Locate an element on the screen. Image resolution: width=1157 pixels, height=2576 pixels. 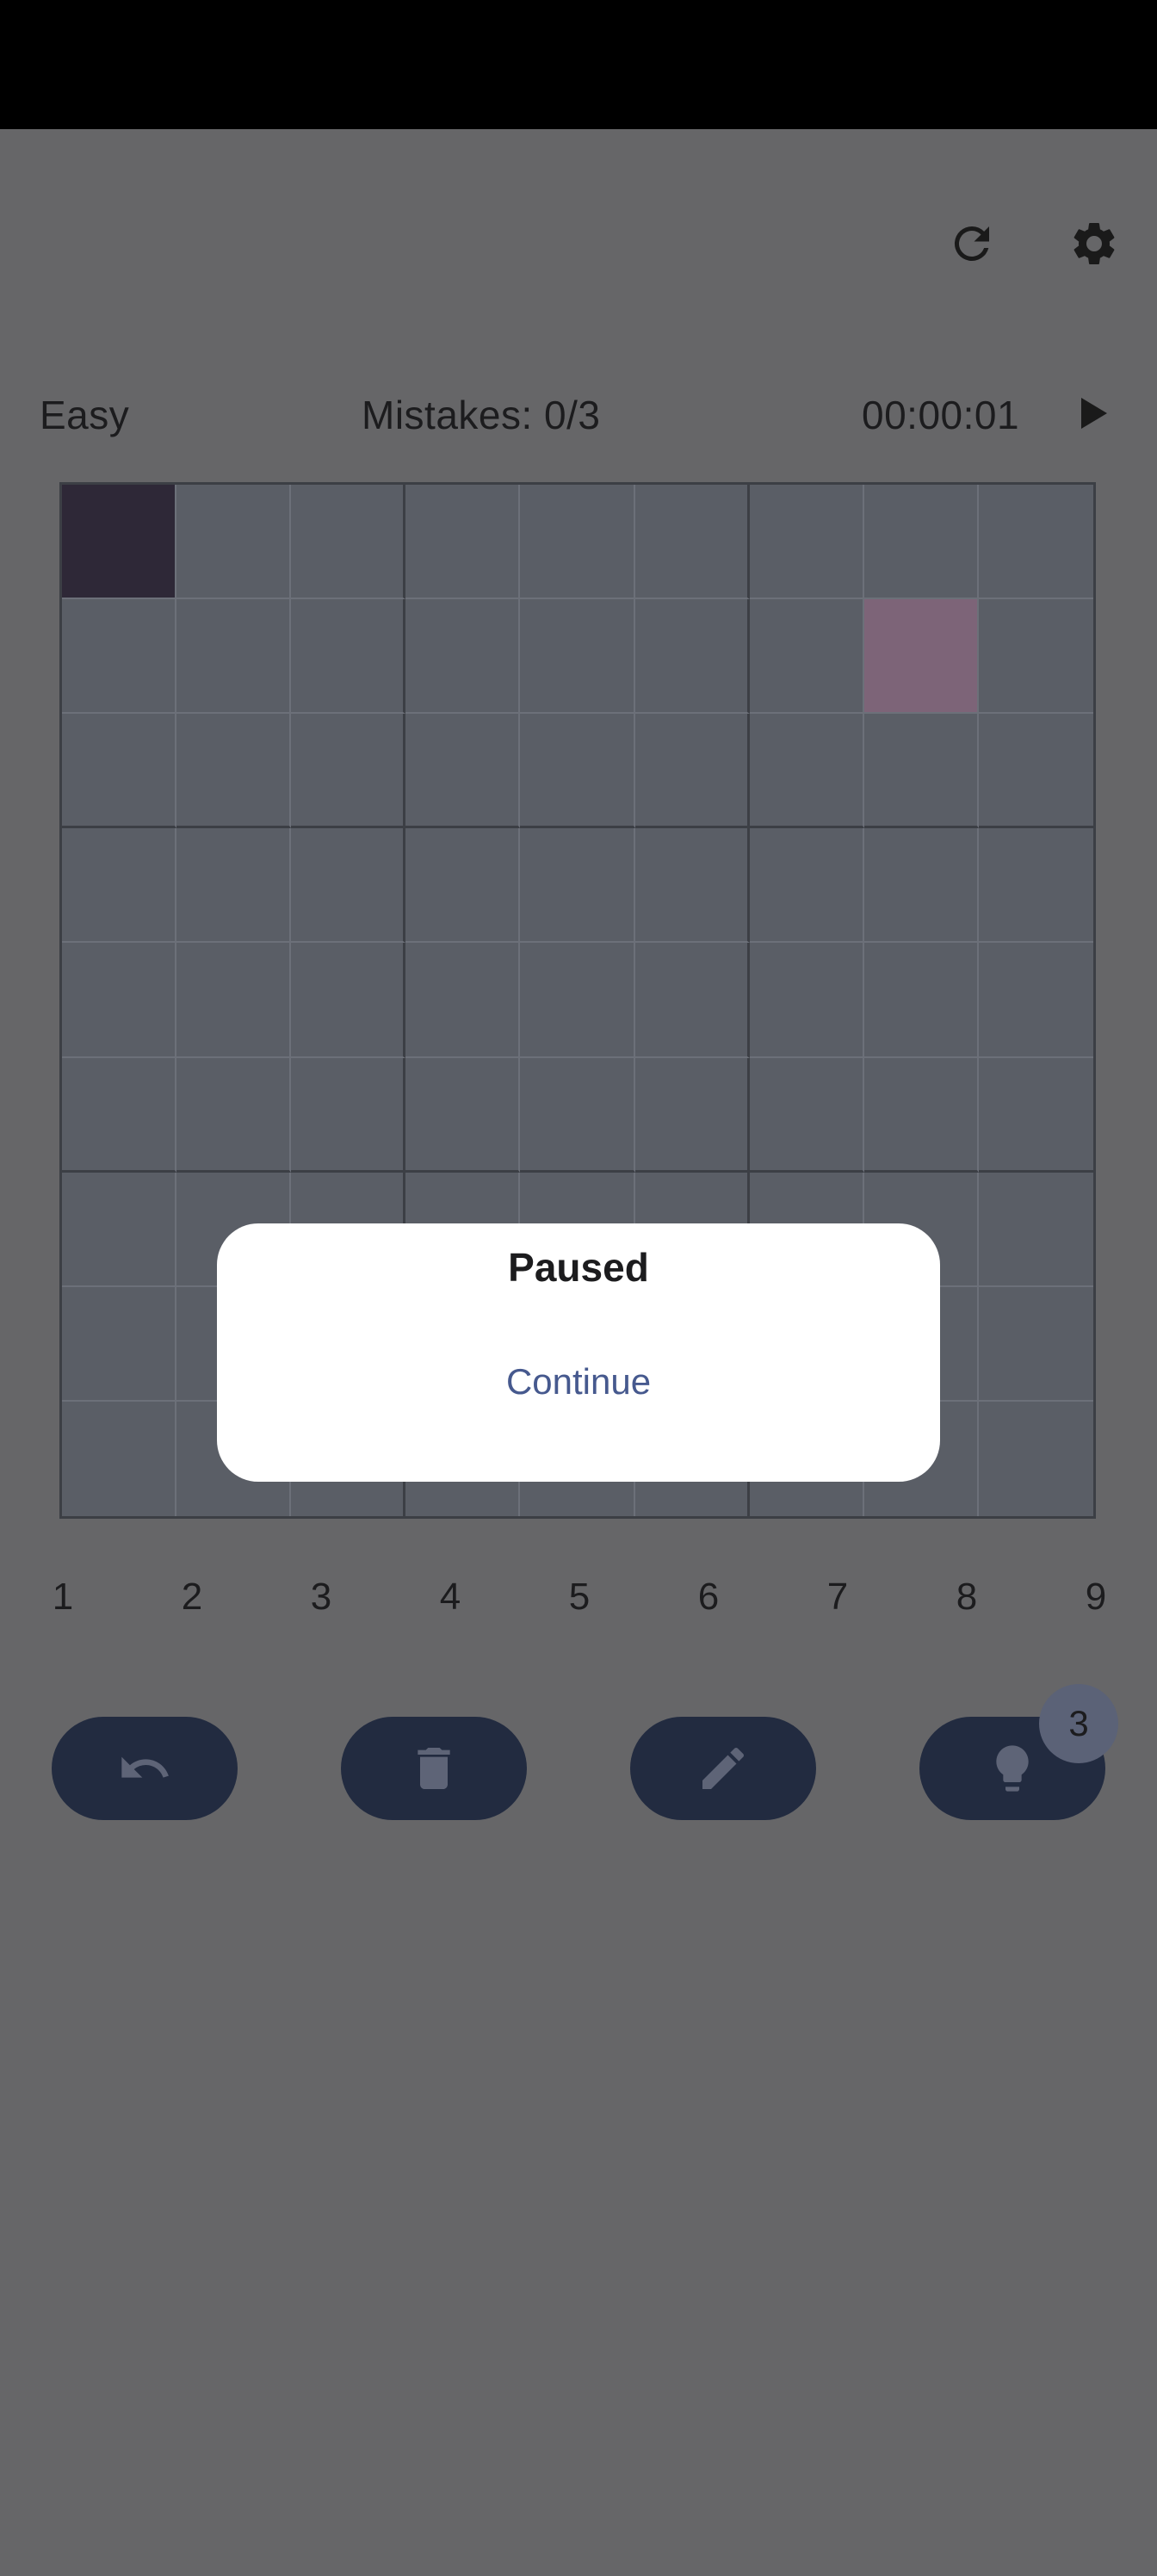
number-key-8: 8 is located at coordinates (967, 1597).